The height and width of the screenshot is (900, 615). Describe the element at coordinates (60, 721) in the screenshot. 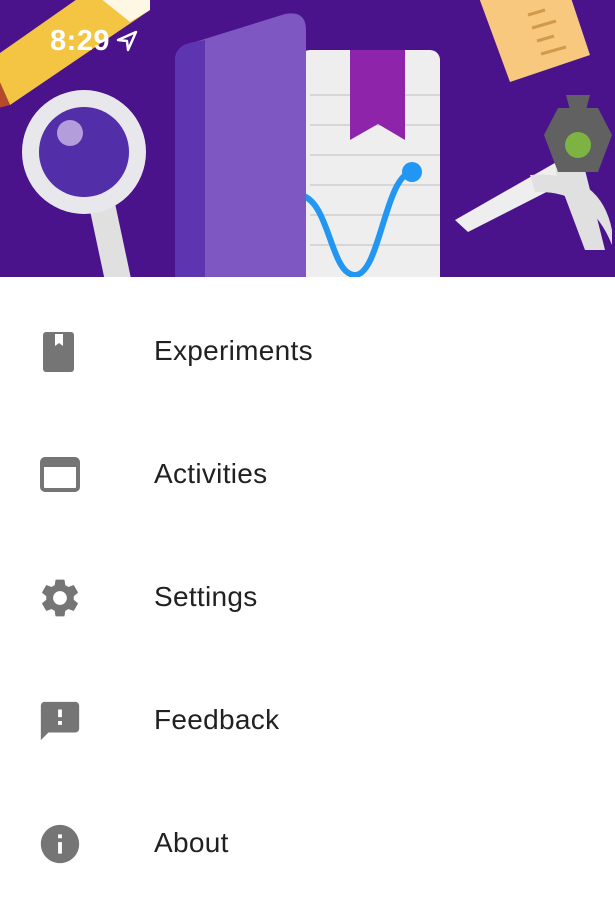

I see `feedback-icon` at that location.